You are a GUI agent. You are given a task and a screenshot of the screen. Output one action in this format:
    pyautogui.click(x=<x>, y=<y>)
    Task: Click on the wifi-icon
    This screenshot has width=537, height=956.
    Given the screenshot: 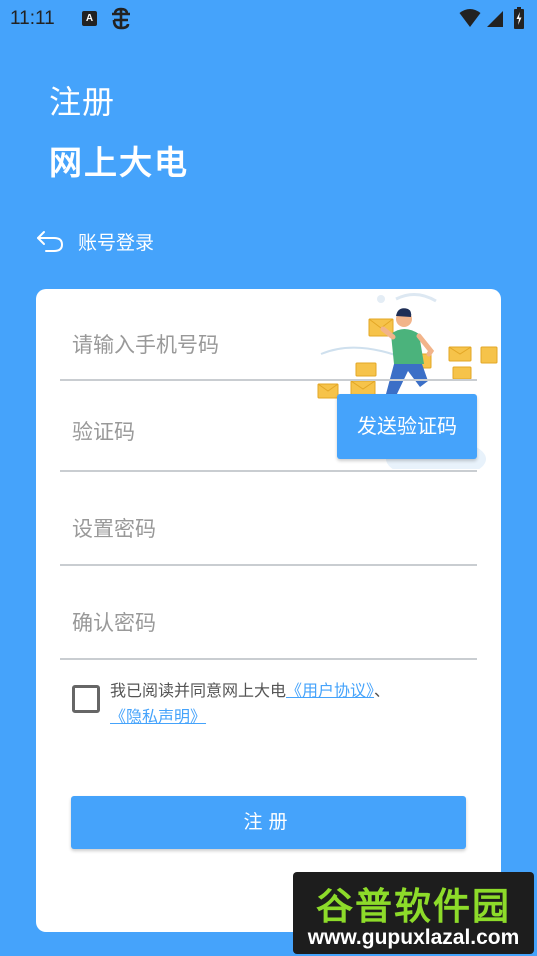 What is the action you would take?
    pyautogui.click(x=470, y=18)
    